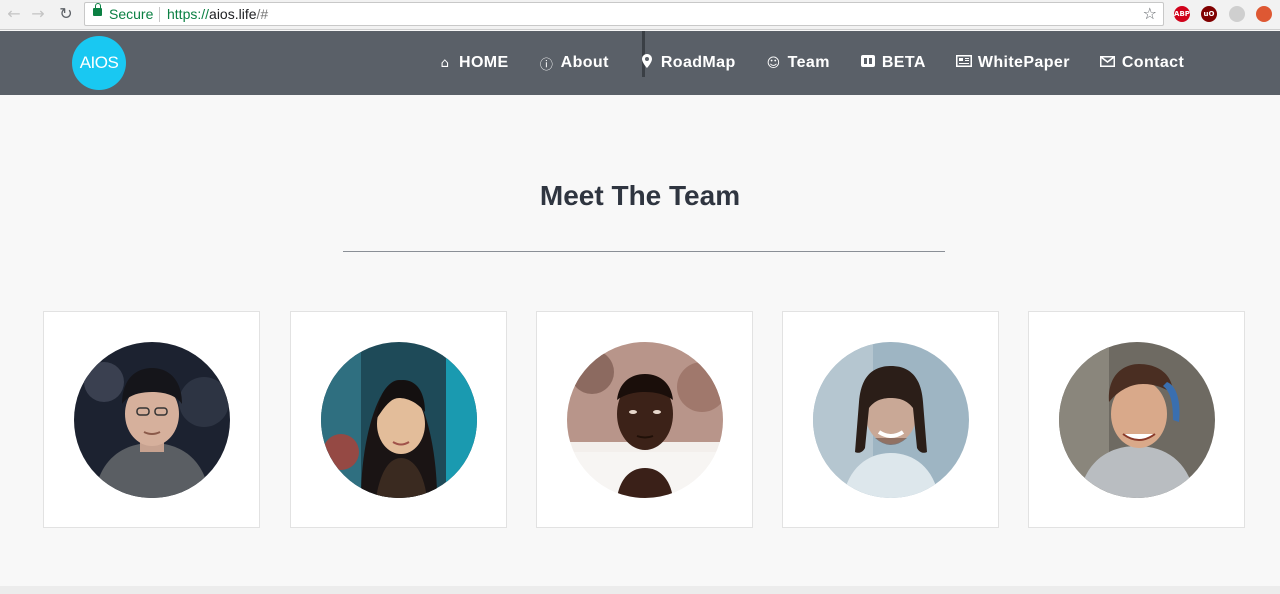 This screenshot has width=1280, height=594. I want to click on menu-item-about: ⓘ About, so click(574, 63).